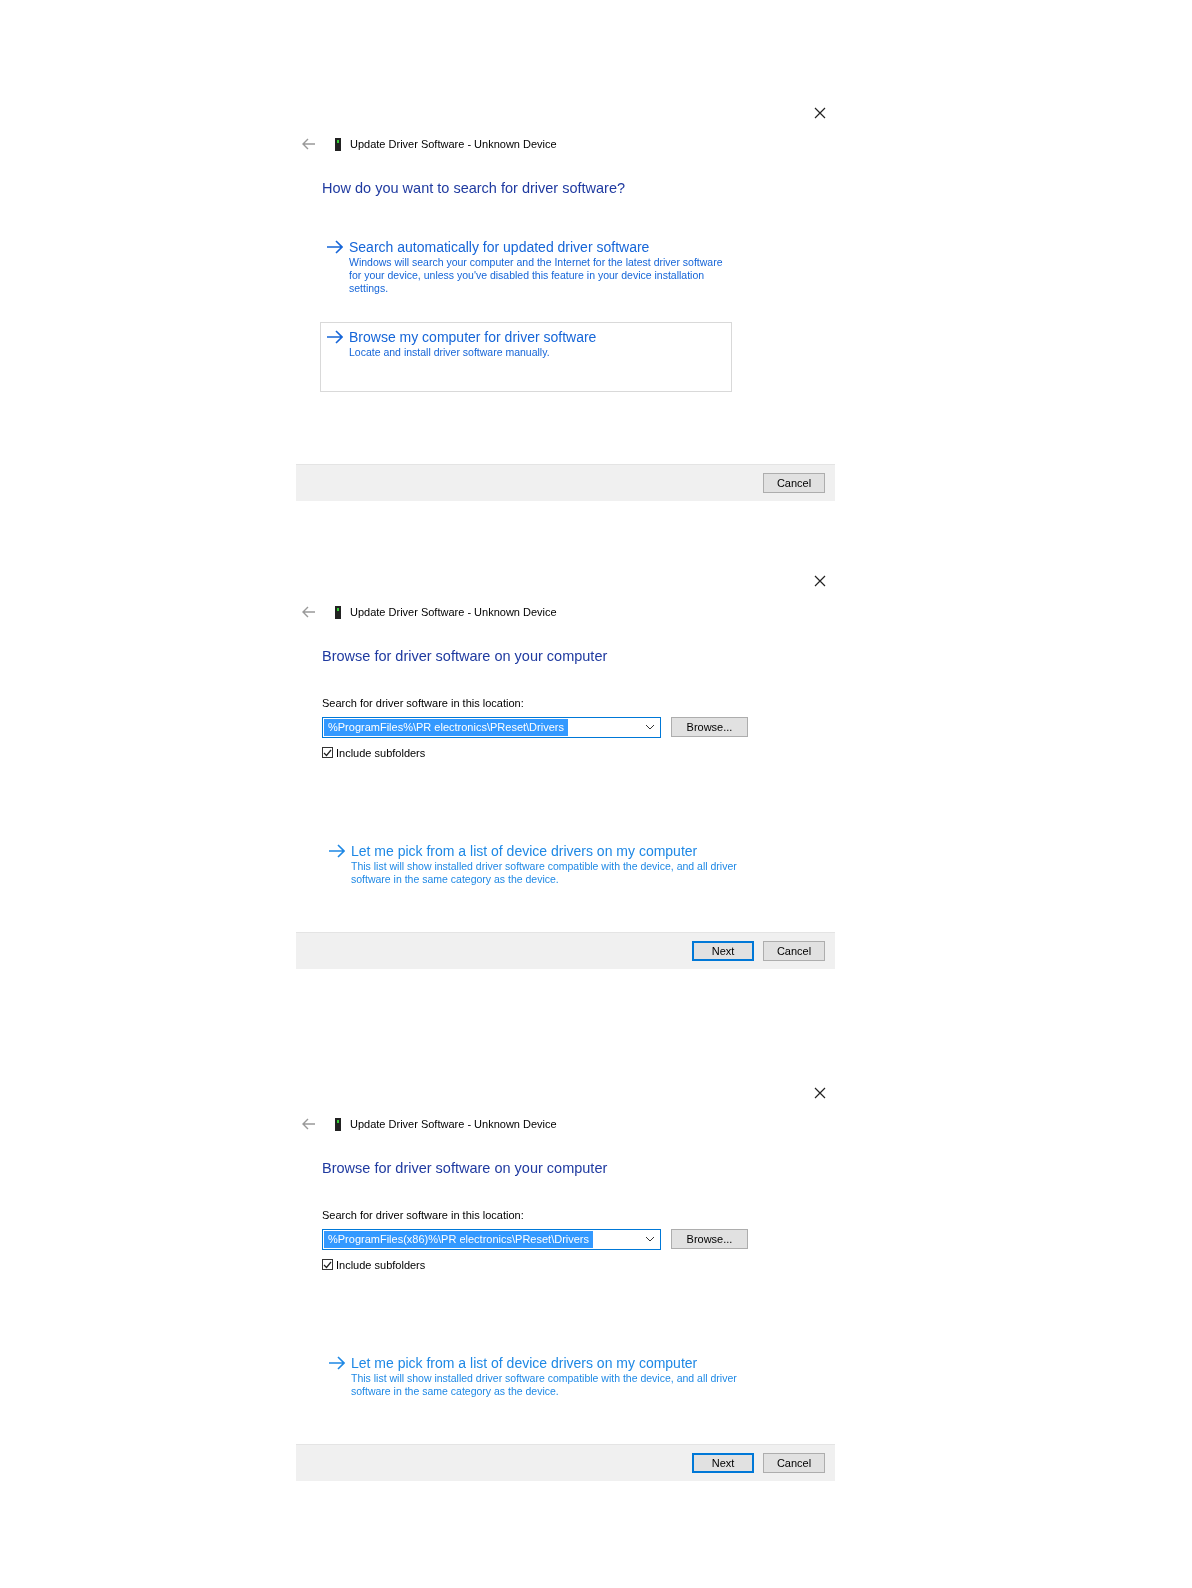  I want to click on option-link: Browse my computer for driver software Locate and install driver software manually., so click(526, 357).